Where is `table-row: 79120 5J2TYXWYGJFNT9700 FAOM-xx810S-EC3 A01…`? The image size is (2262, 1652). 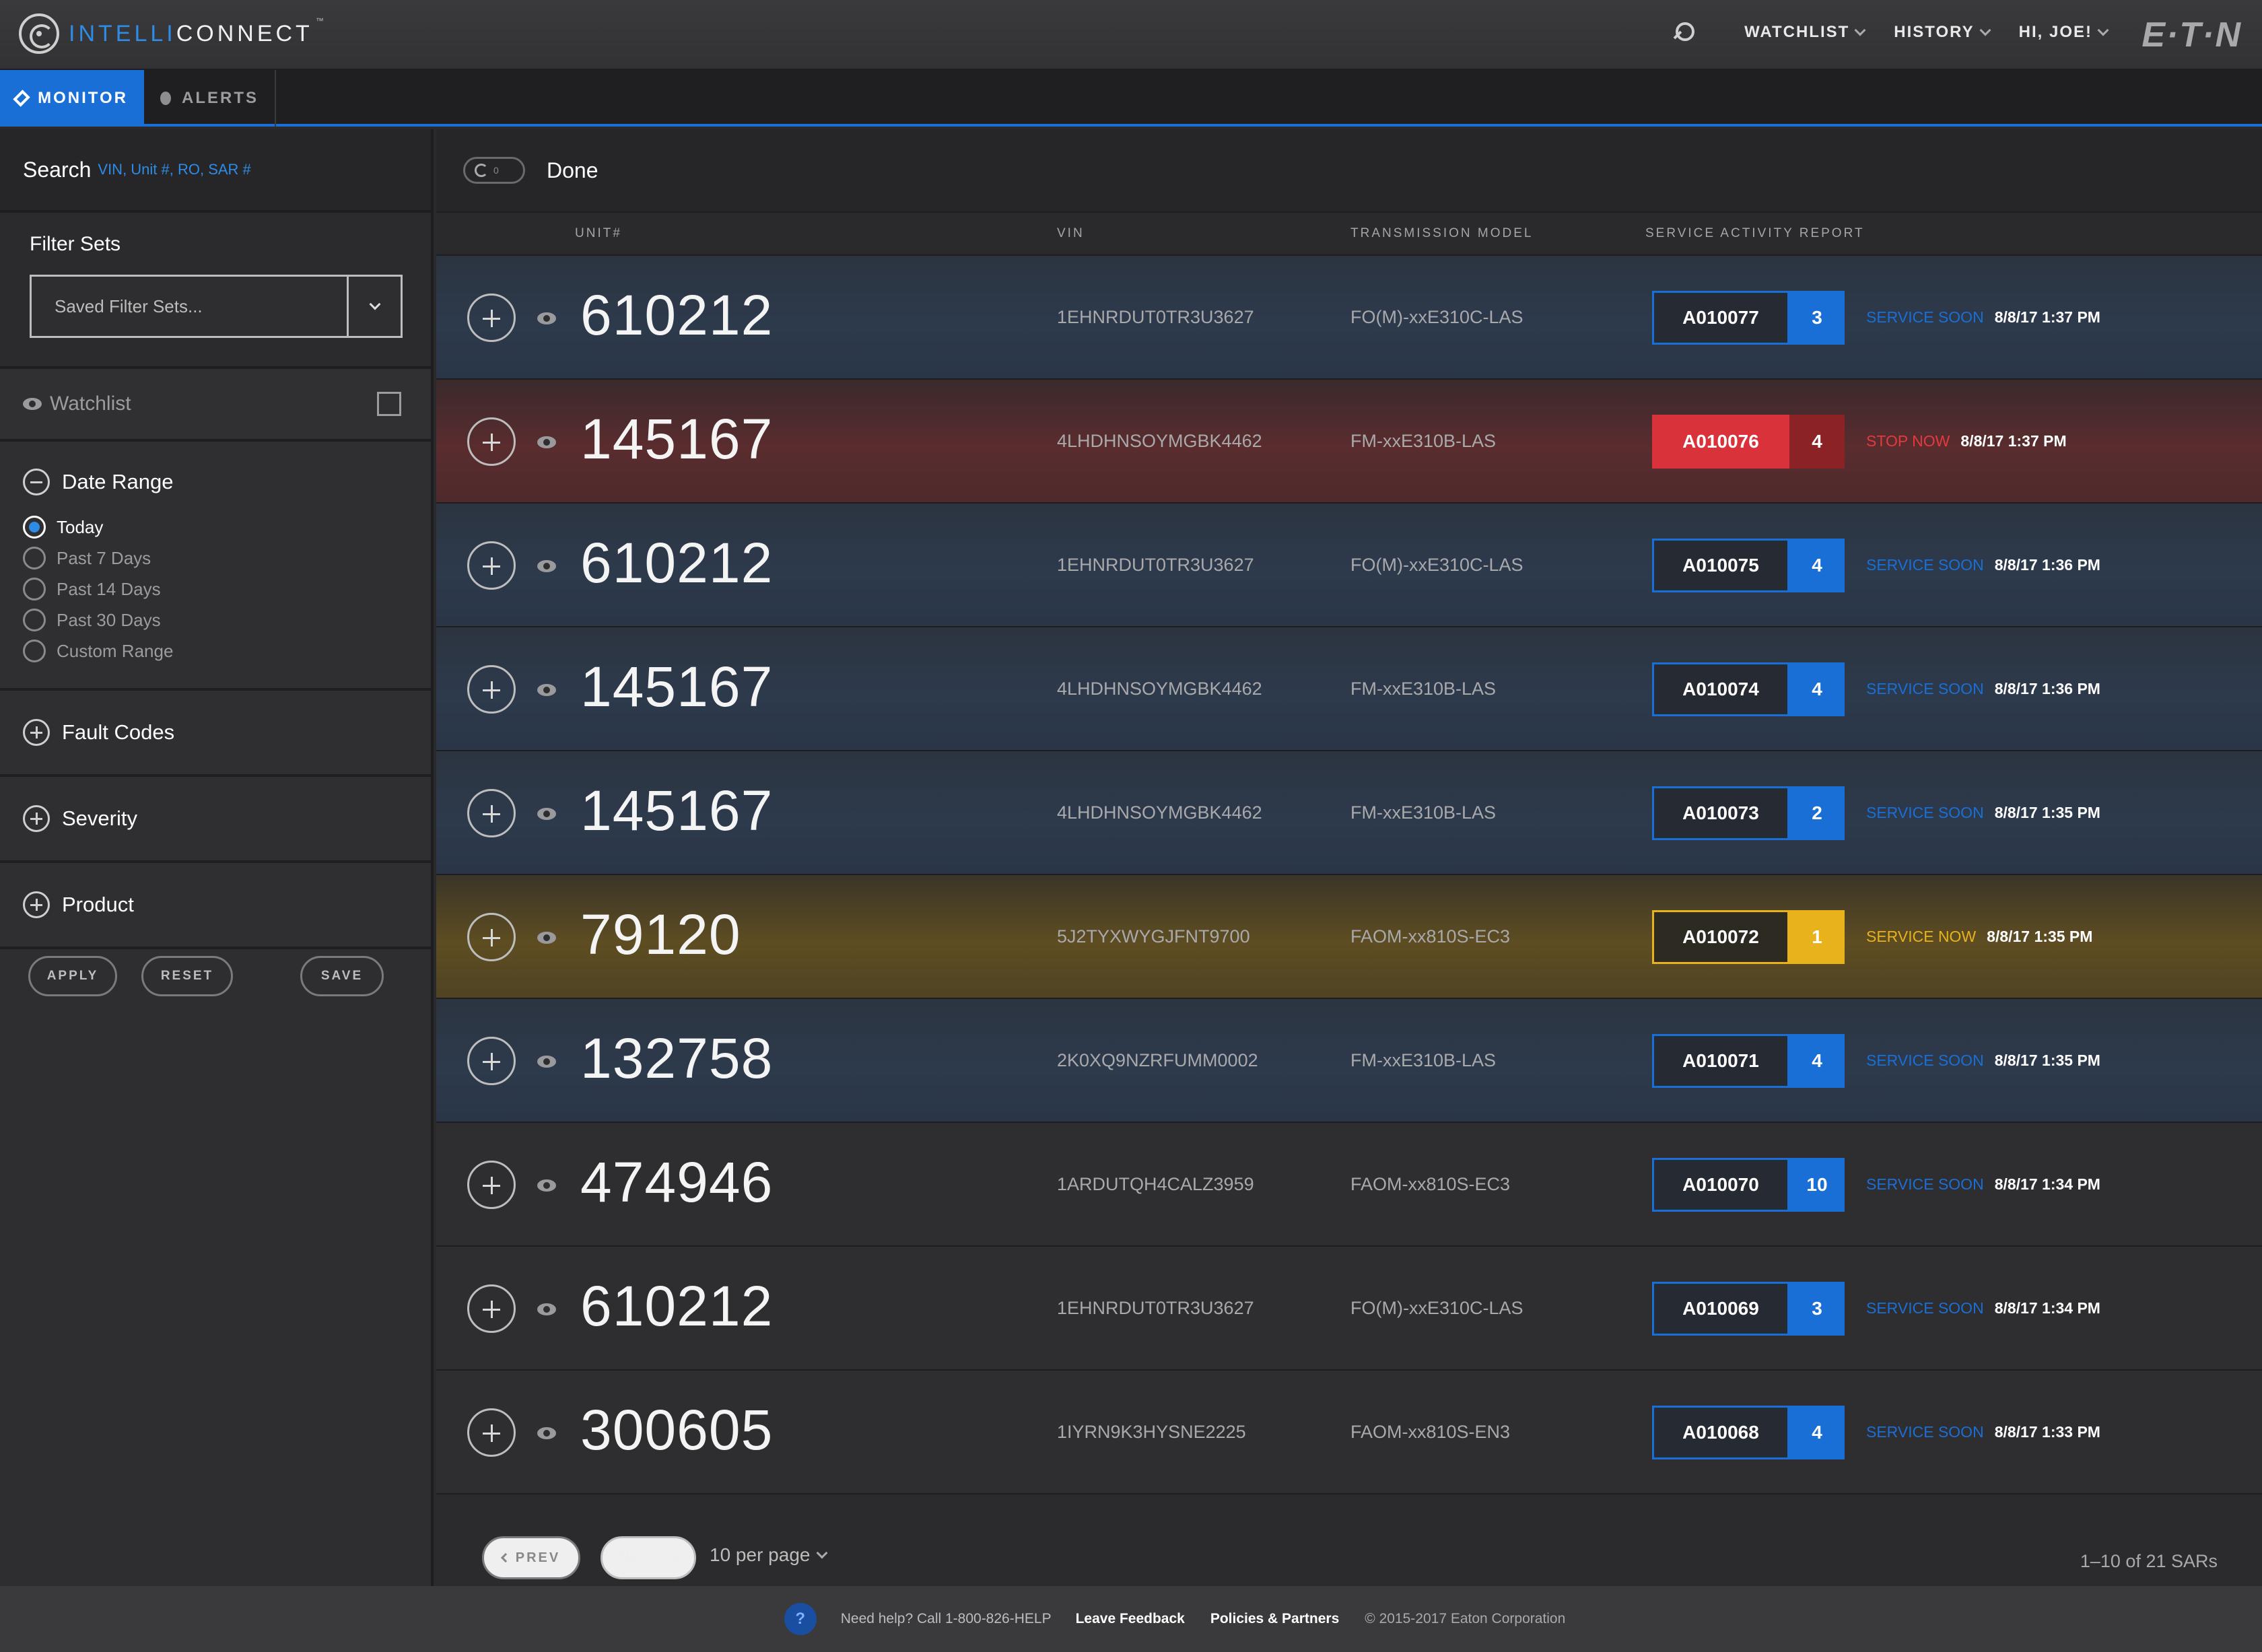
table-row: 79120 5J2TYXWYGJFNT9700 FAOM-xx810S-EC3 A01… is located at coordinates (1349, 937).